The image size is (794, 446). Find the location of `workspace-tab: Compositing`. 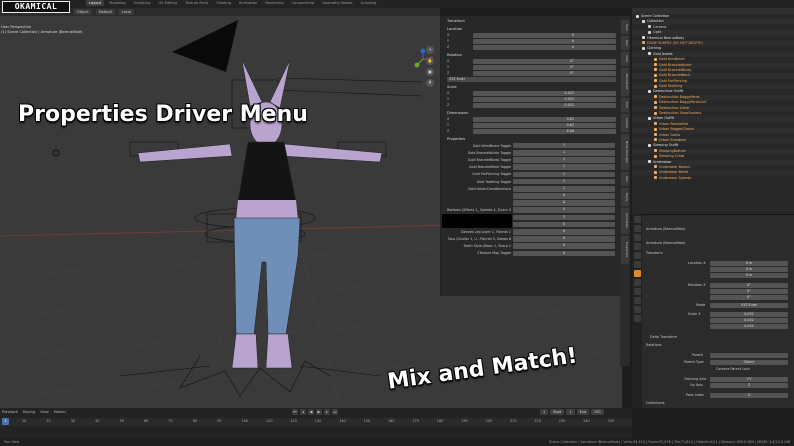

workspace-tab: Compositing is located at coordinates (303, 3).